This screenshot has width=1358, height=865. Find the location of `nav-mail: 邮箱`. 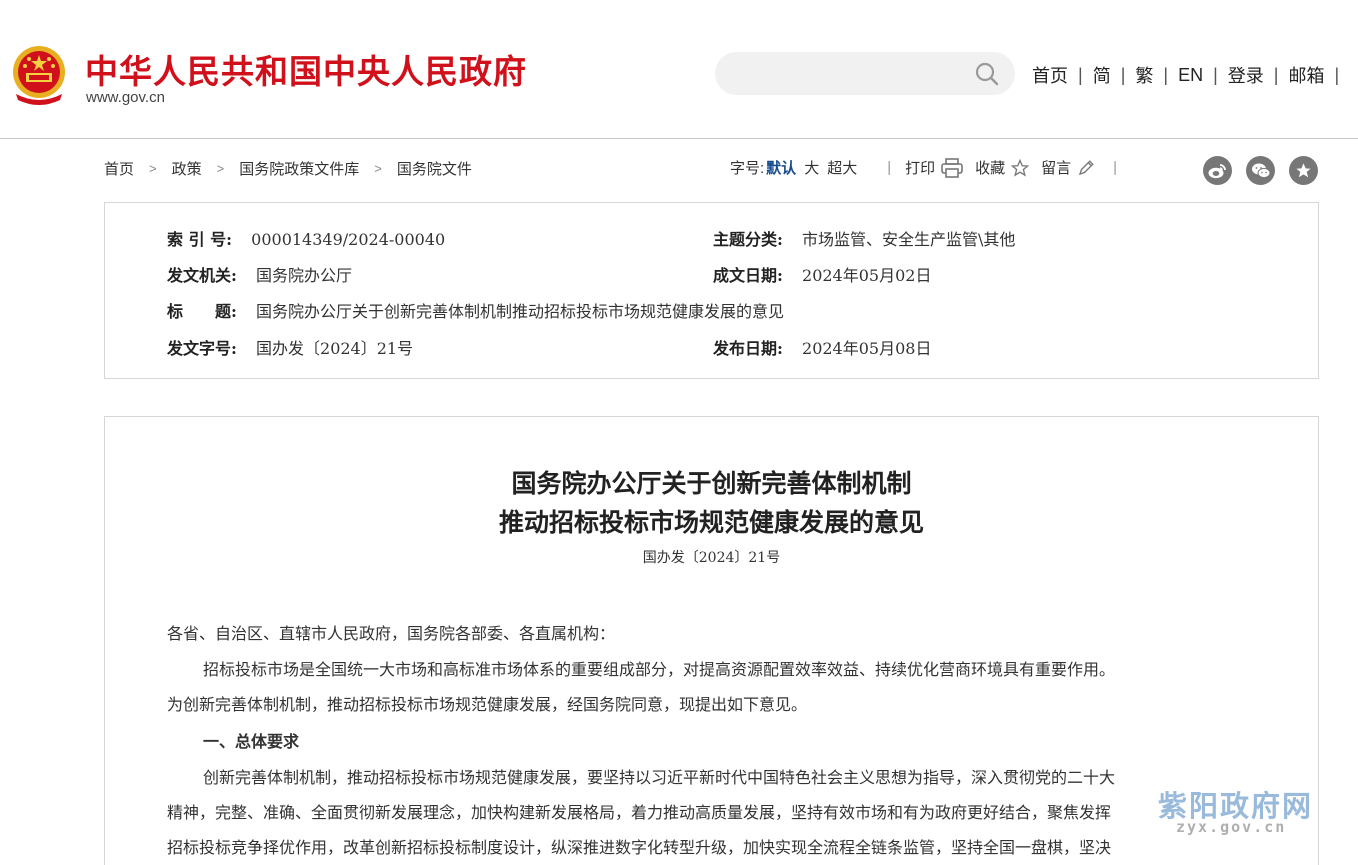

nav-mail: 邮箱 is located at coordinates (1306, 75).